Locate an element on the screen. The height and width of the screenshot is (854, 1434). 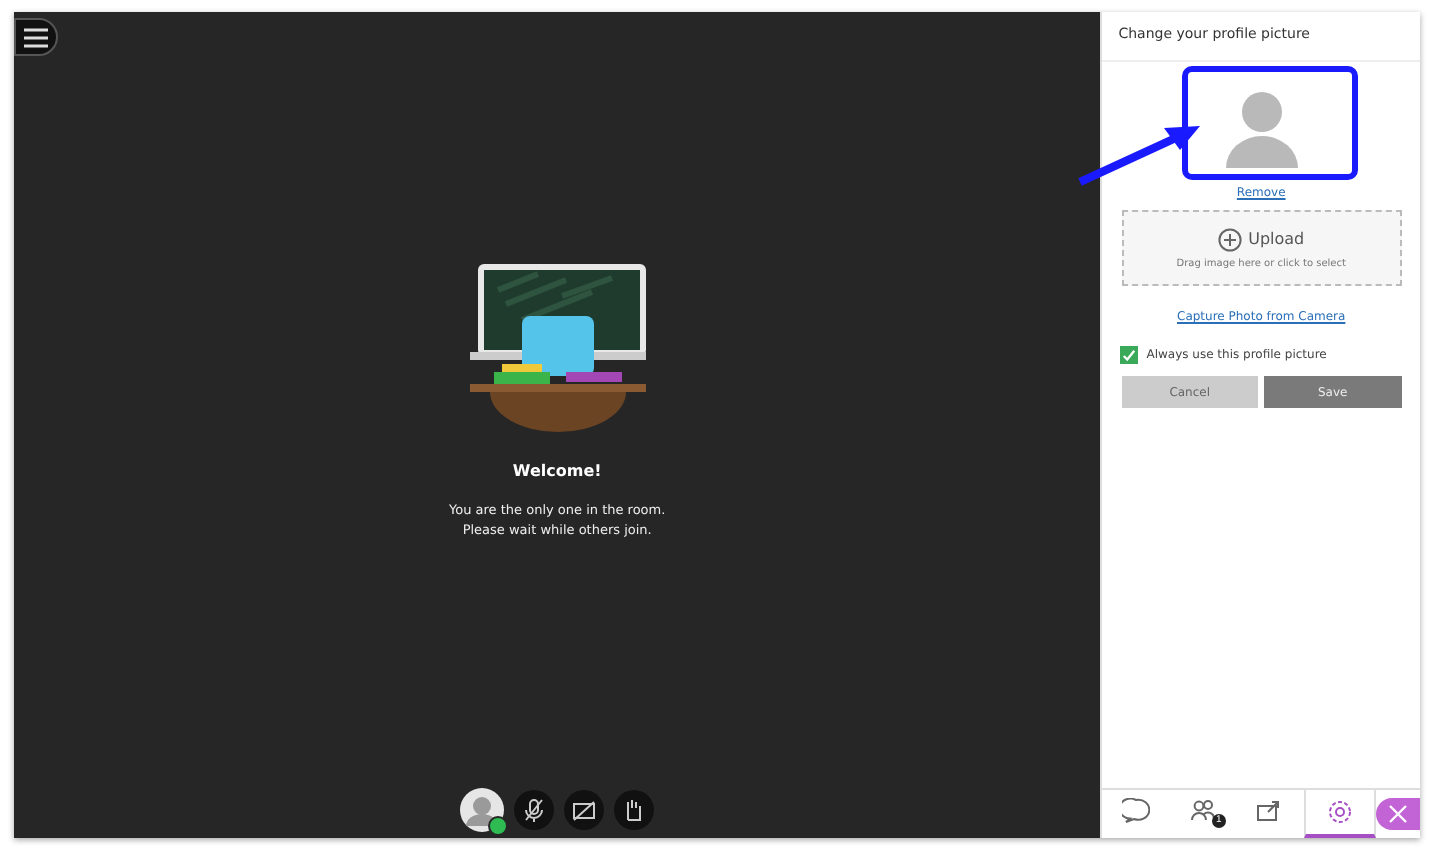
plus-circle-icon is located at coordinates (1230, 239).